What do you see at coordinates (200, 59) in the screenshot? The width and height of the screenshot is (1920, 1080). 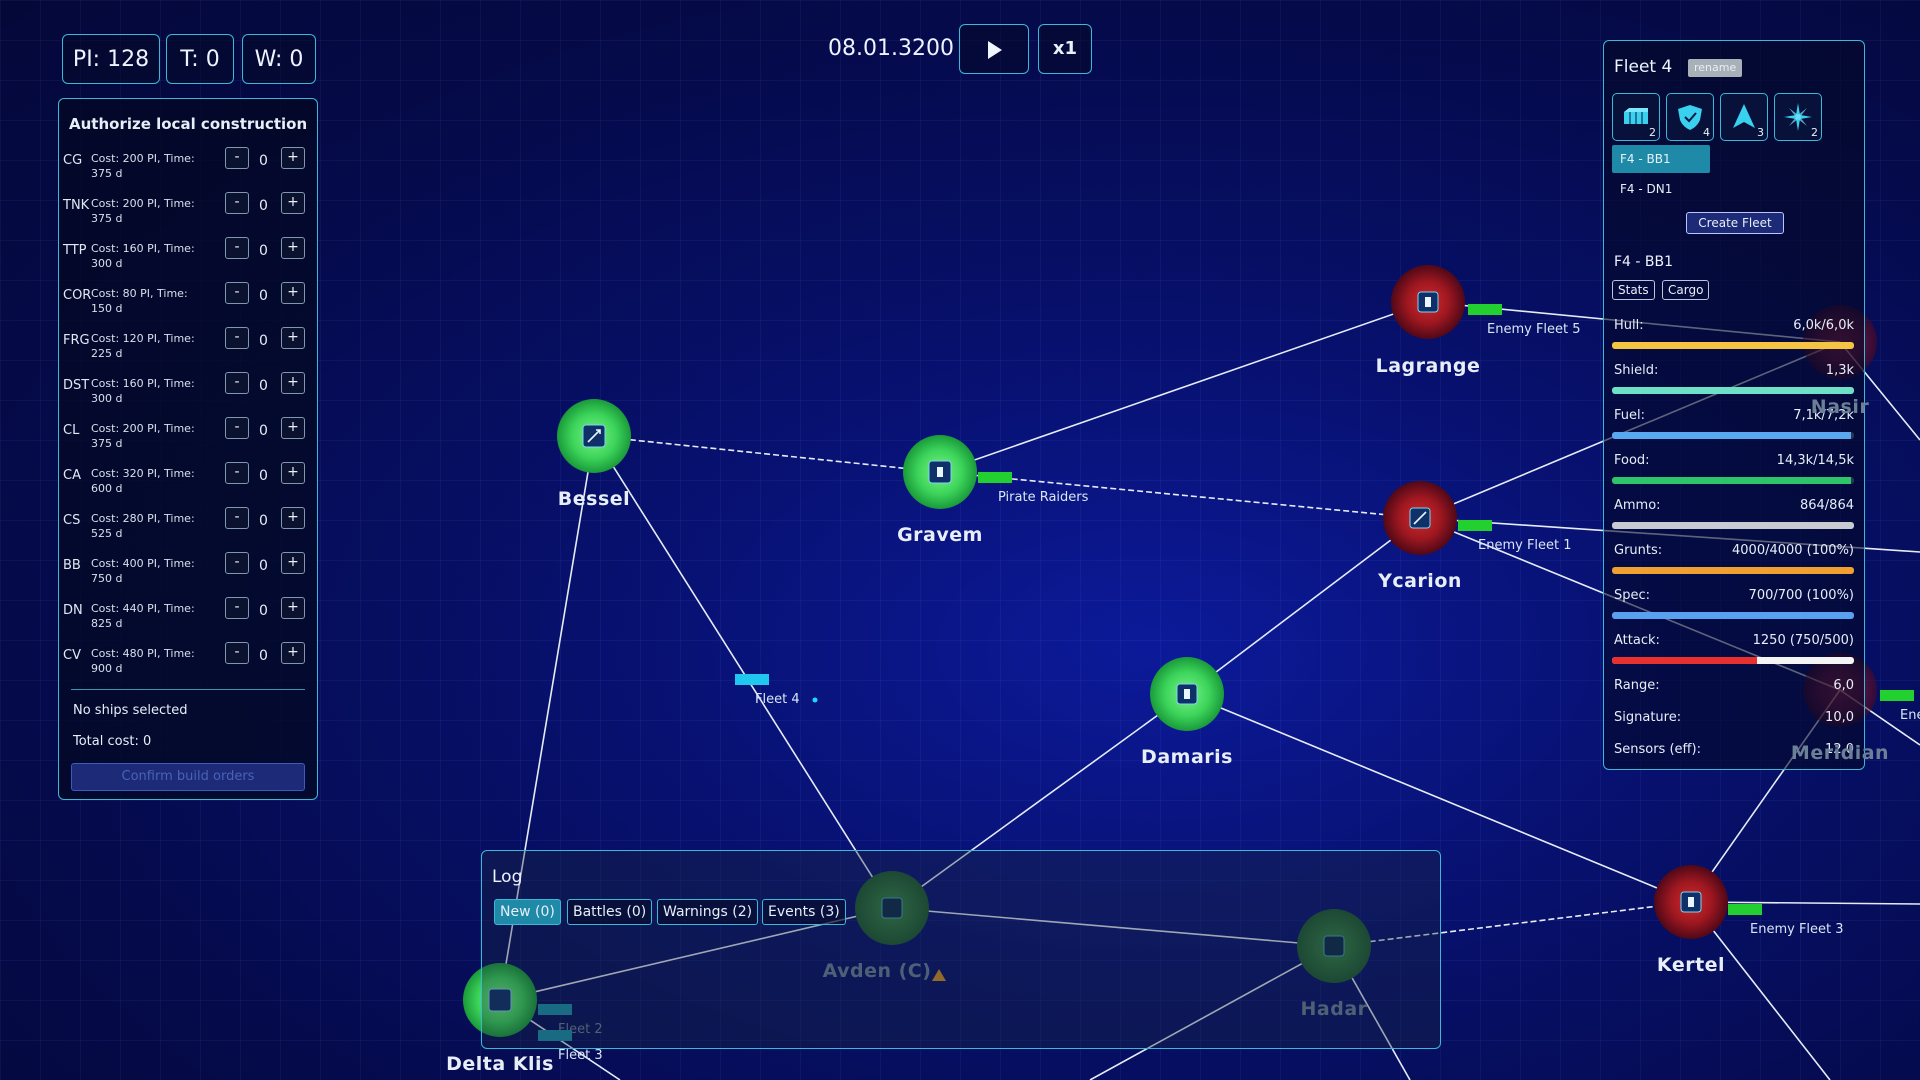 I see `turn-counter: T: 0` at bounding box center [200, 59].